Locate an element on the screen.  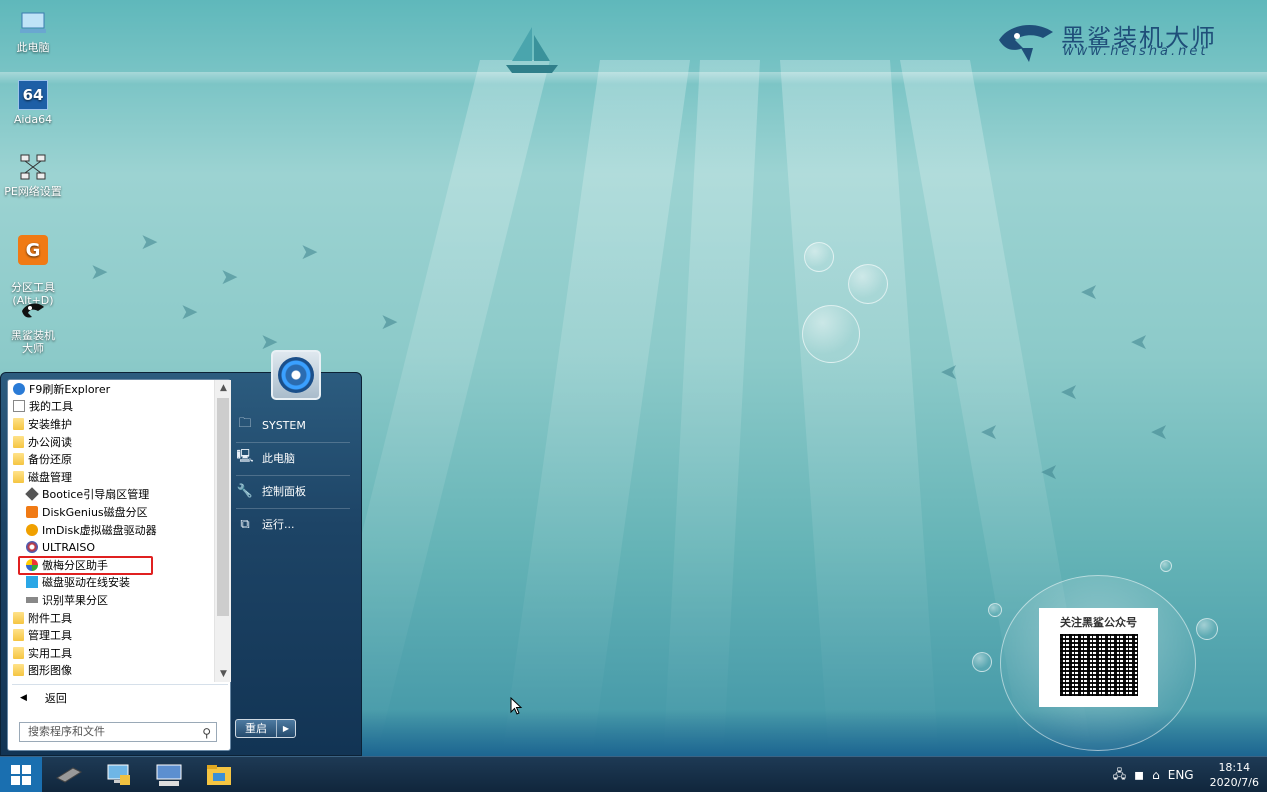
highlight-box is located at coordinates (85, 565).